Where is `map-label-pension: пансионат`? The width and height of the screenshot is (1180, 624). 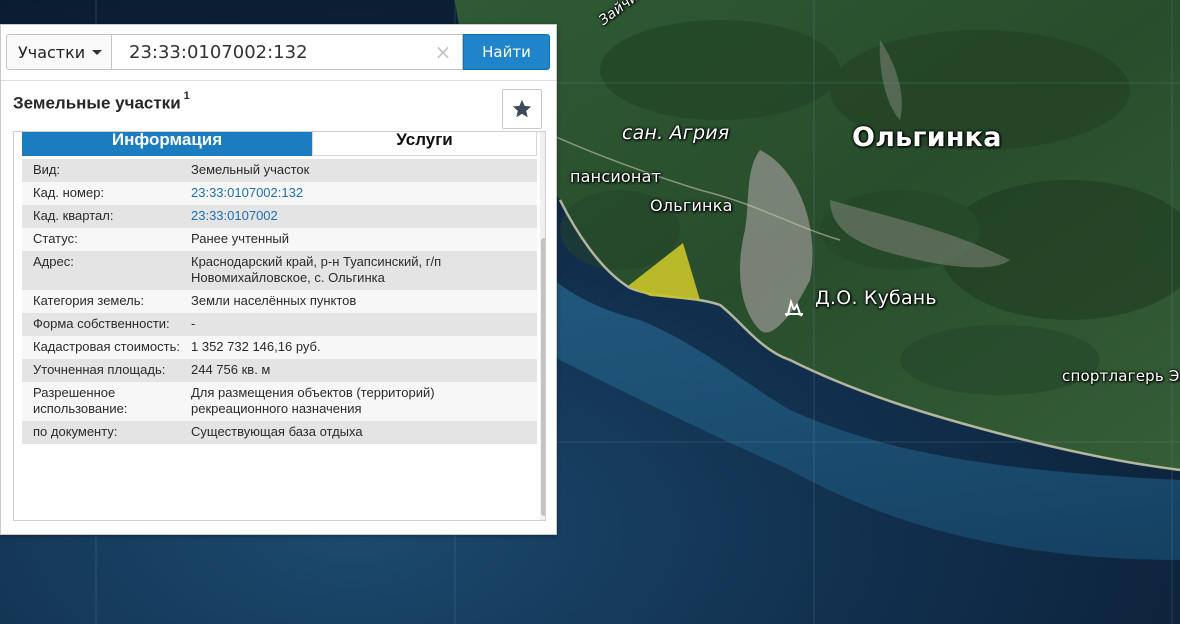 map-label-pension: пансионат is located at coordinates (616, 176).